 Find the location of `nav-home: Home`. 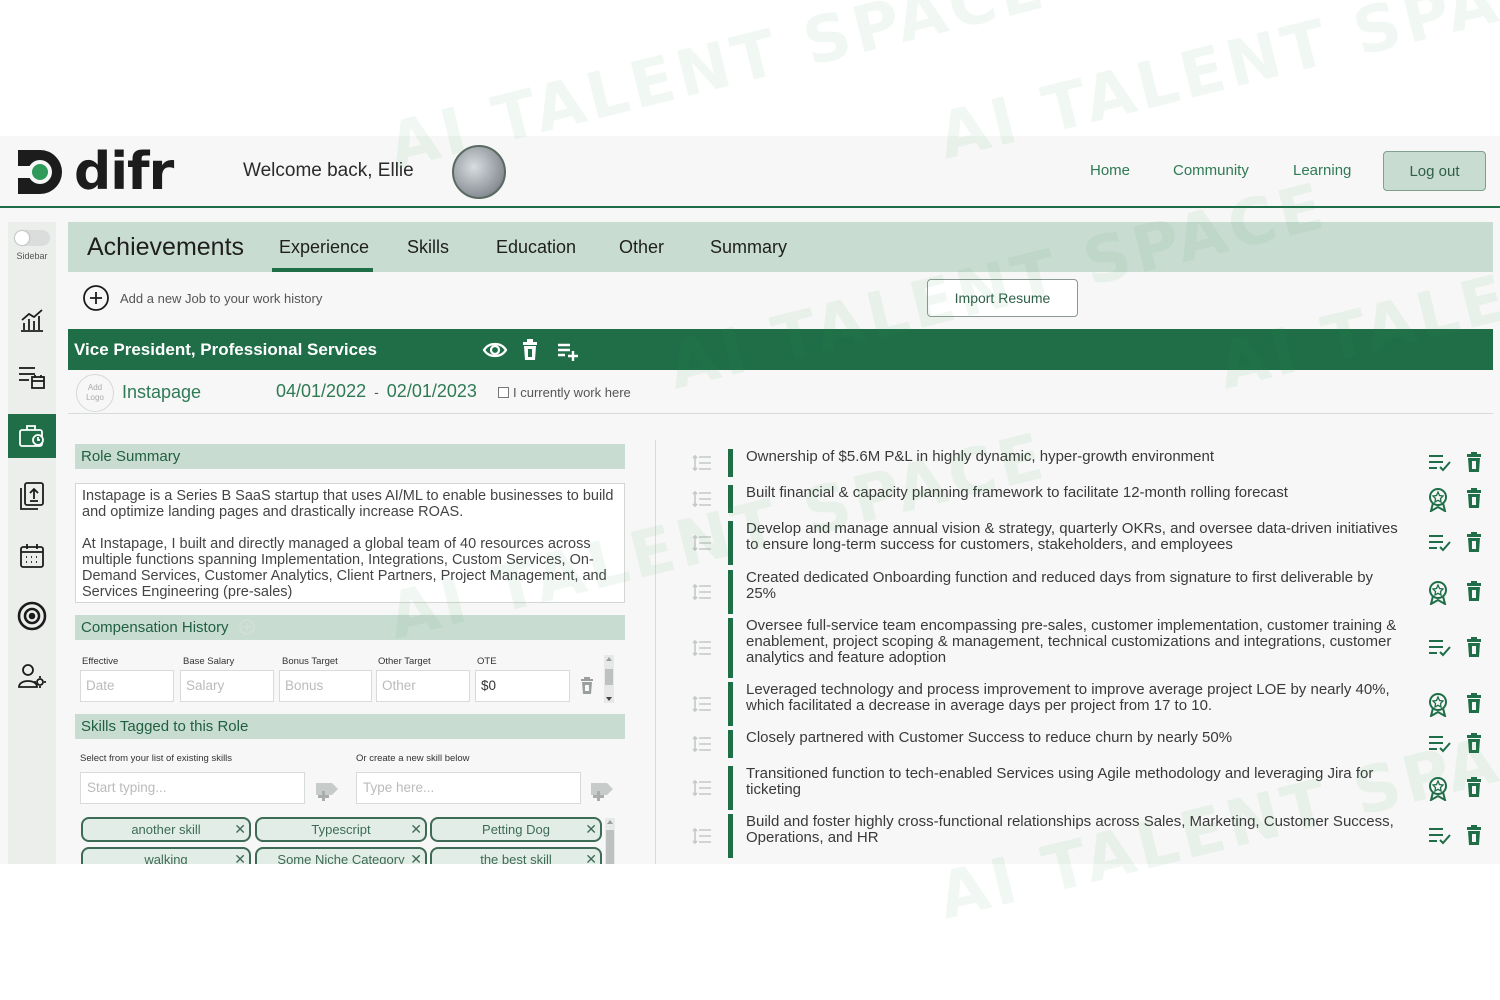

nav-home: Home is located at coordinates (1110, 170).